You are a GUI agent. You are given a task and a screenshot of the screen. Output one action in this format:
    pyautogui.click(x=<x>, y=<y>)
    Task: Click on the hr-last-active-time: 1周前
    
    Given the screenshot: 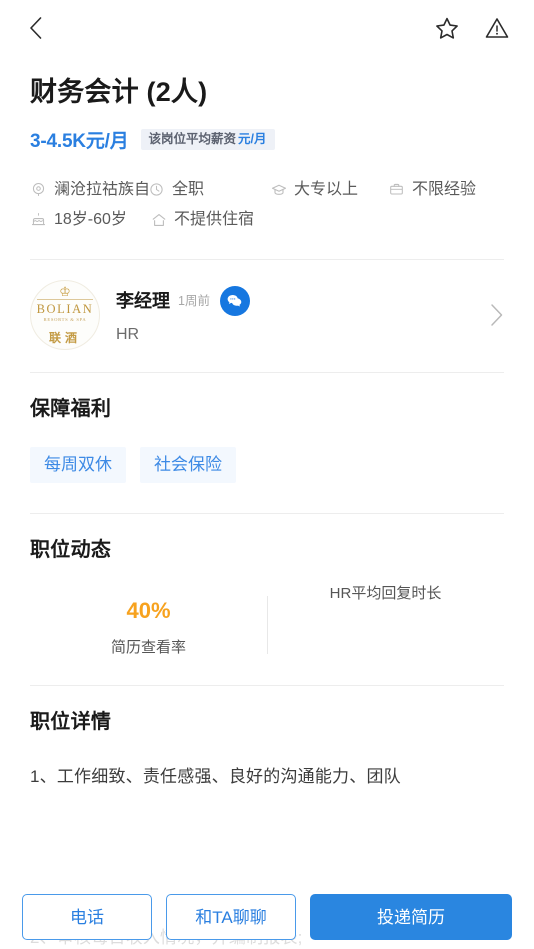 What is the action you would take?
    pyautogui.click(x=194, y=301)
    